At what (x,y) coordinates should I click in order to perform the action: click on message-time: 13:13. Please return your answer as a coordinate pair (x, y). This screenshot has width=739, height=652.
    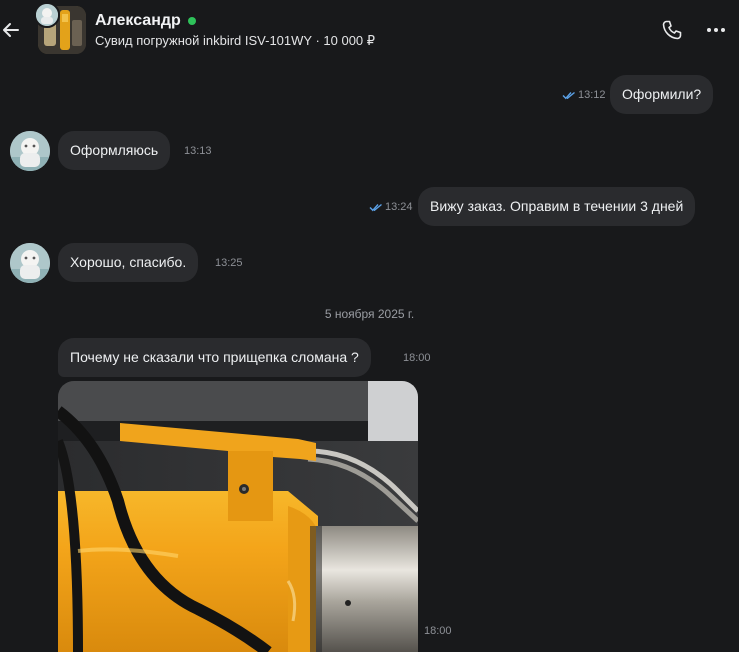
    Looking at the image, I should click on (198, 151).